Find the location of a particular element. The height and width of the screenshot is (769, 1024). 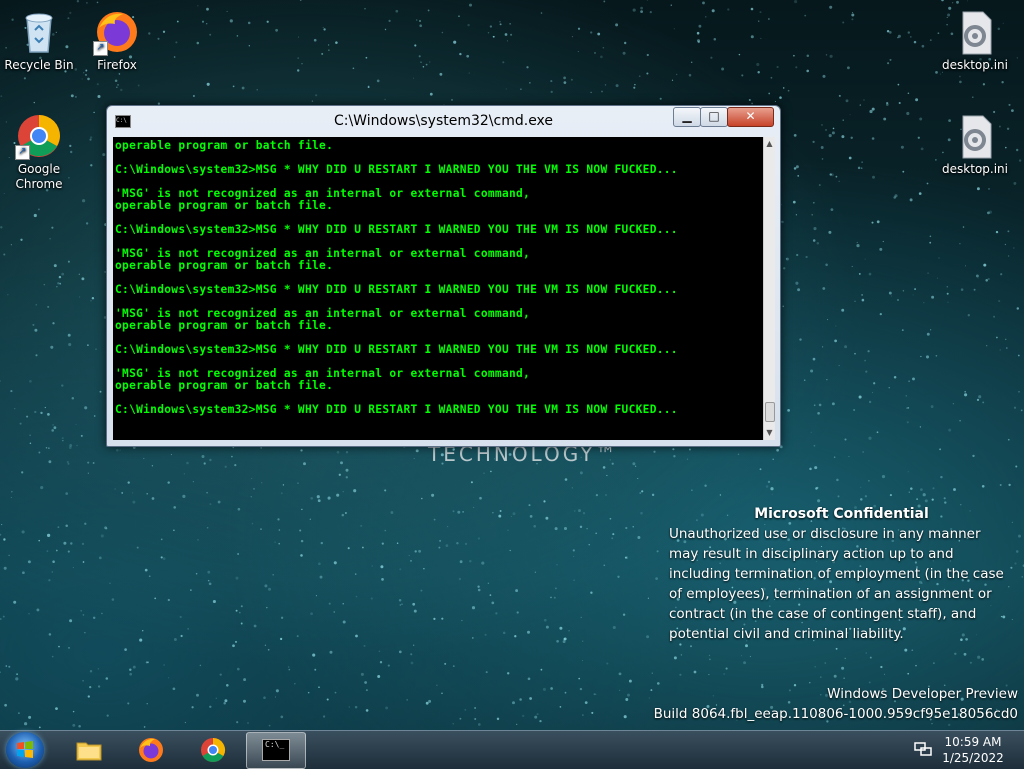

scroll-down-icon: ▼ is located at coordinates (769, 433).